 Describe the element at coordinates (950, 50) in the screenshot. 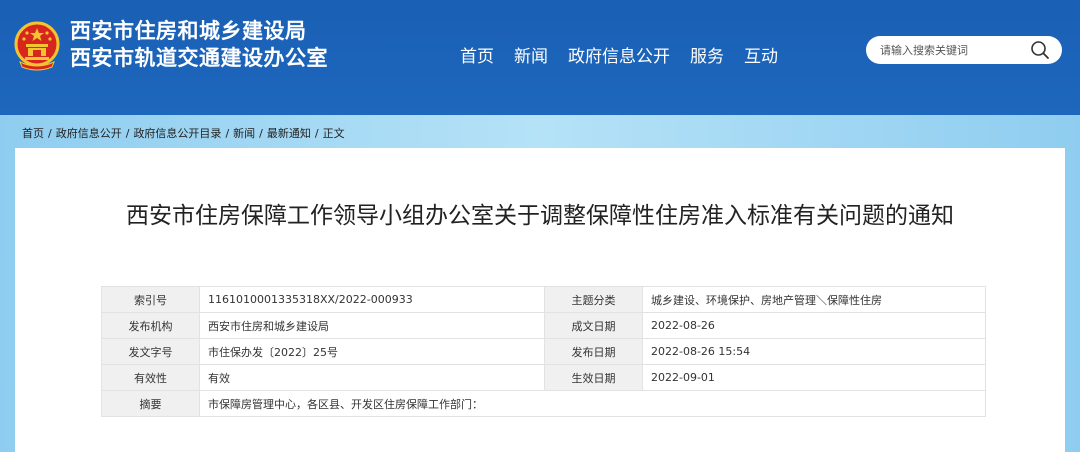

I see `search-input` at that location.